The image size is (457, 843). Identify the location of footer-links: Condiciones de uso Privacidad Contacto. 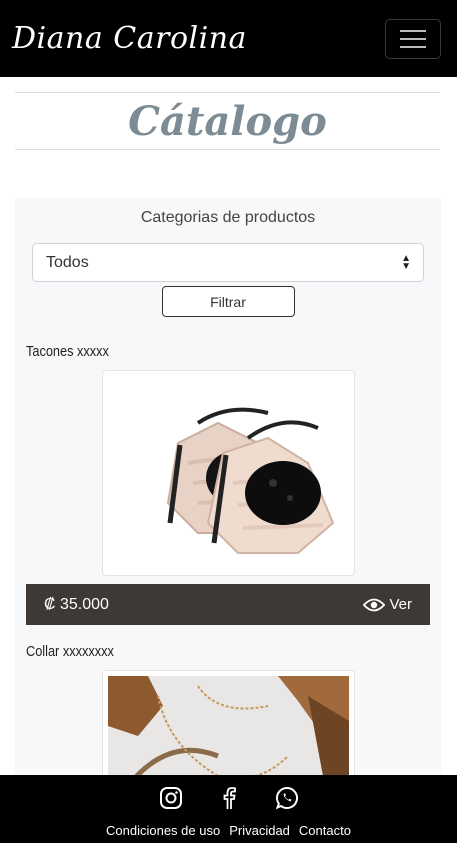
(228, 830).